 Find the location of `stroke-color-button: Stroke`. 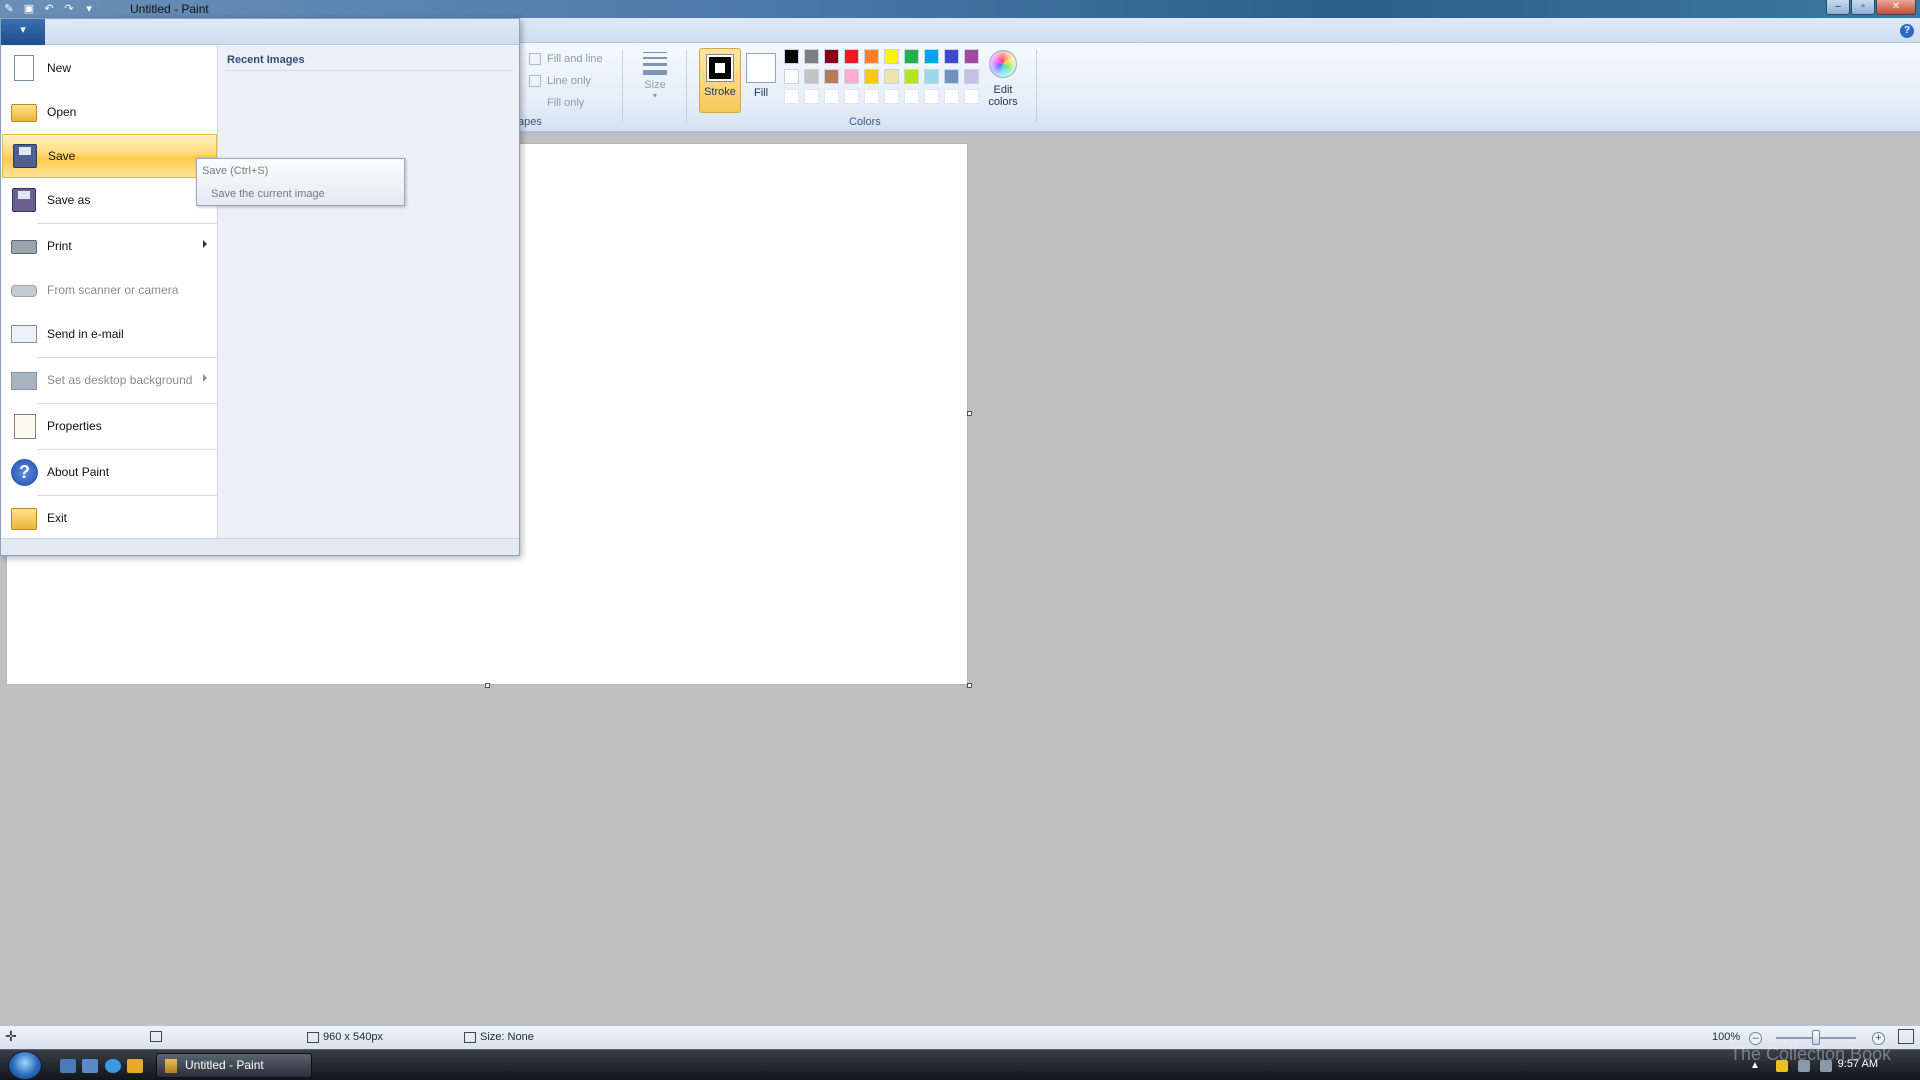

stroke-color-button: Stroke is located at coordinates (720, 80).